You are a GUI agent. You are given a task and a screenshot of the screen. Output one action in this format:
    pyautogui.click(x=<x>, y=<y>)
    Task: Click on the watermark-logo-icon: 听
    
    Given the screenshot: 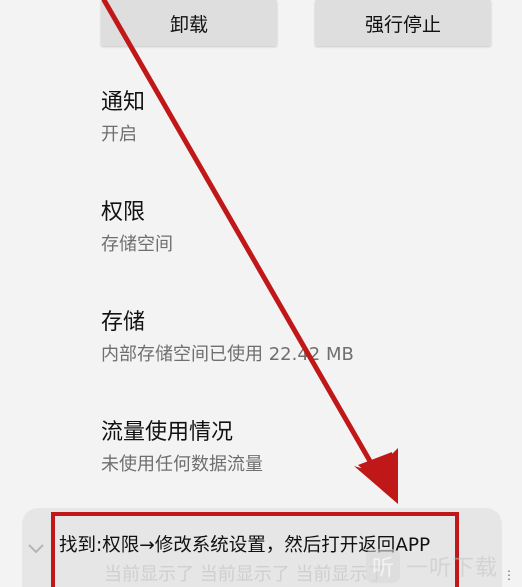 What is the action you would take?
    pyautogui.click(x=383, y=566)
    